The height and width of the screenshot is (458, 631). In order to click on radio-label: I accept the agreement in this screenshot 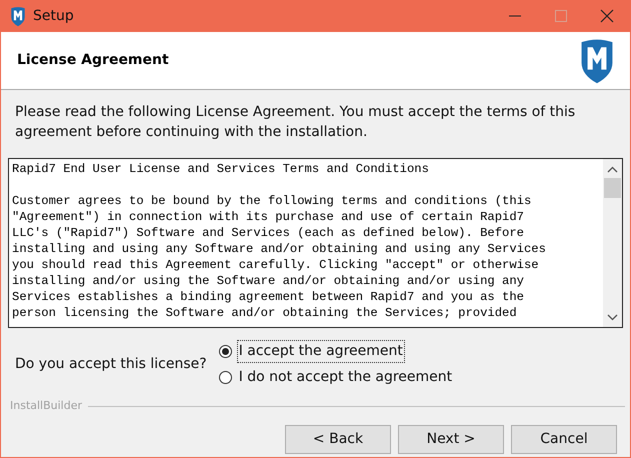, I will do `click(321, 351)`.